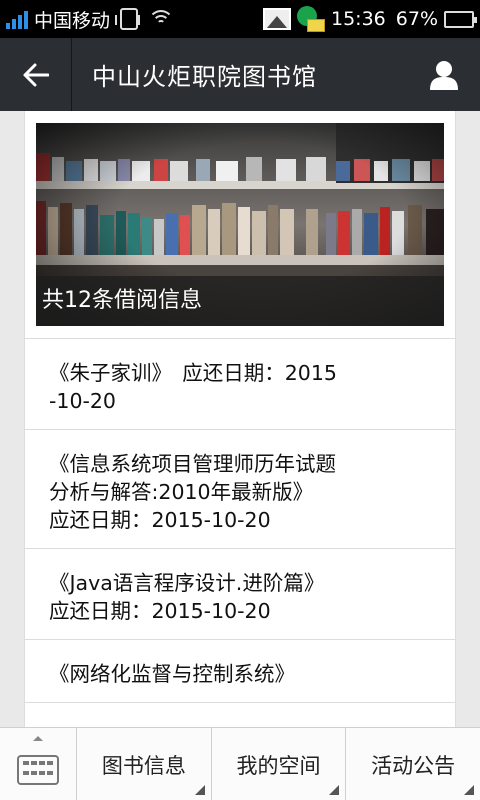 The height and width of the screenshot is (800, 480). I want to click on gallery-notification-icon, so click(277, 19).